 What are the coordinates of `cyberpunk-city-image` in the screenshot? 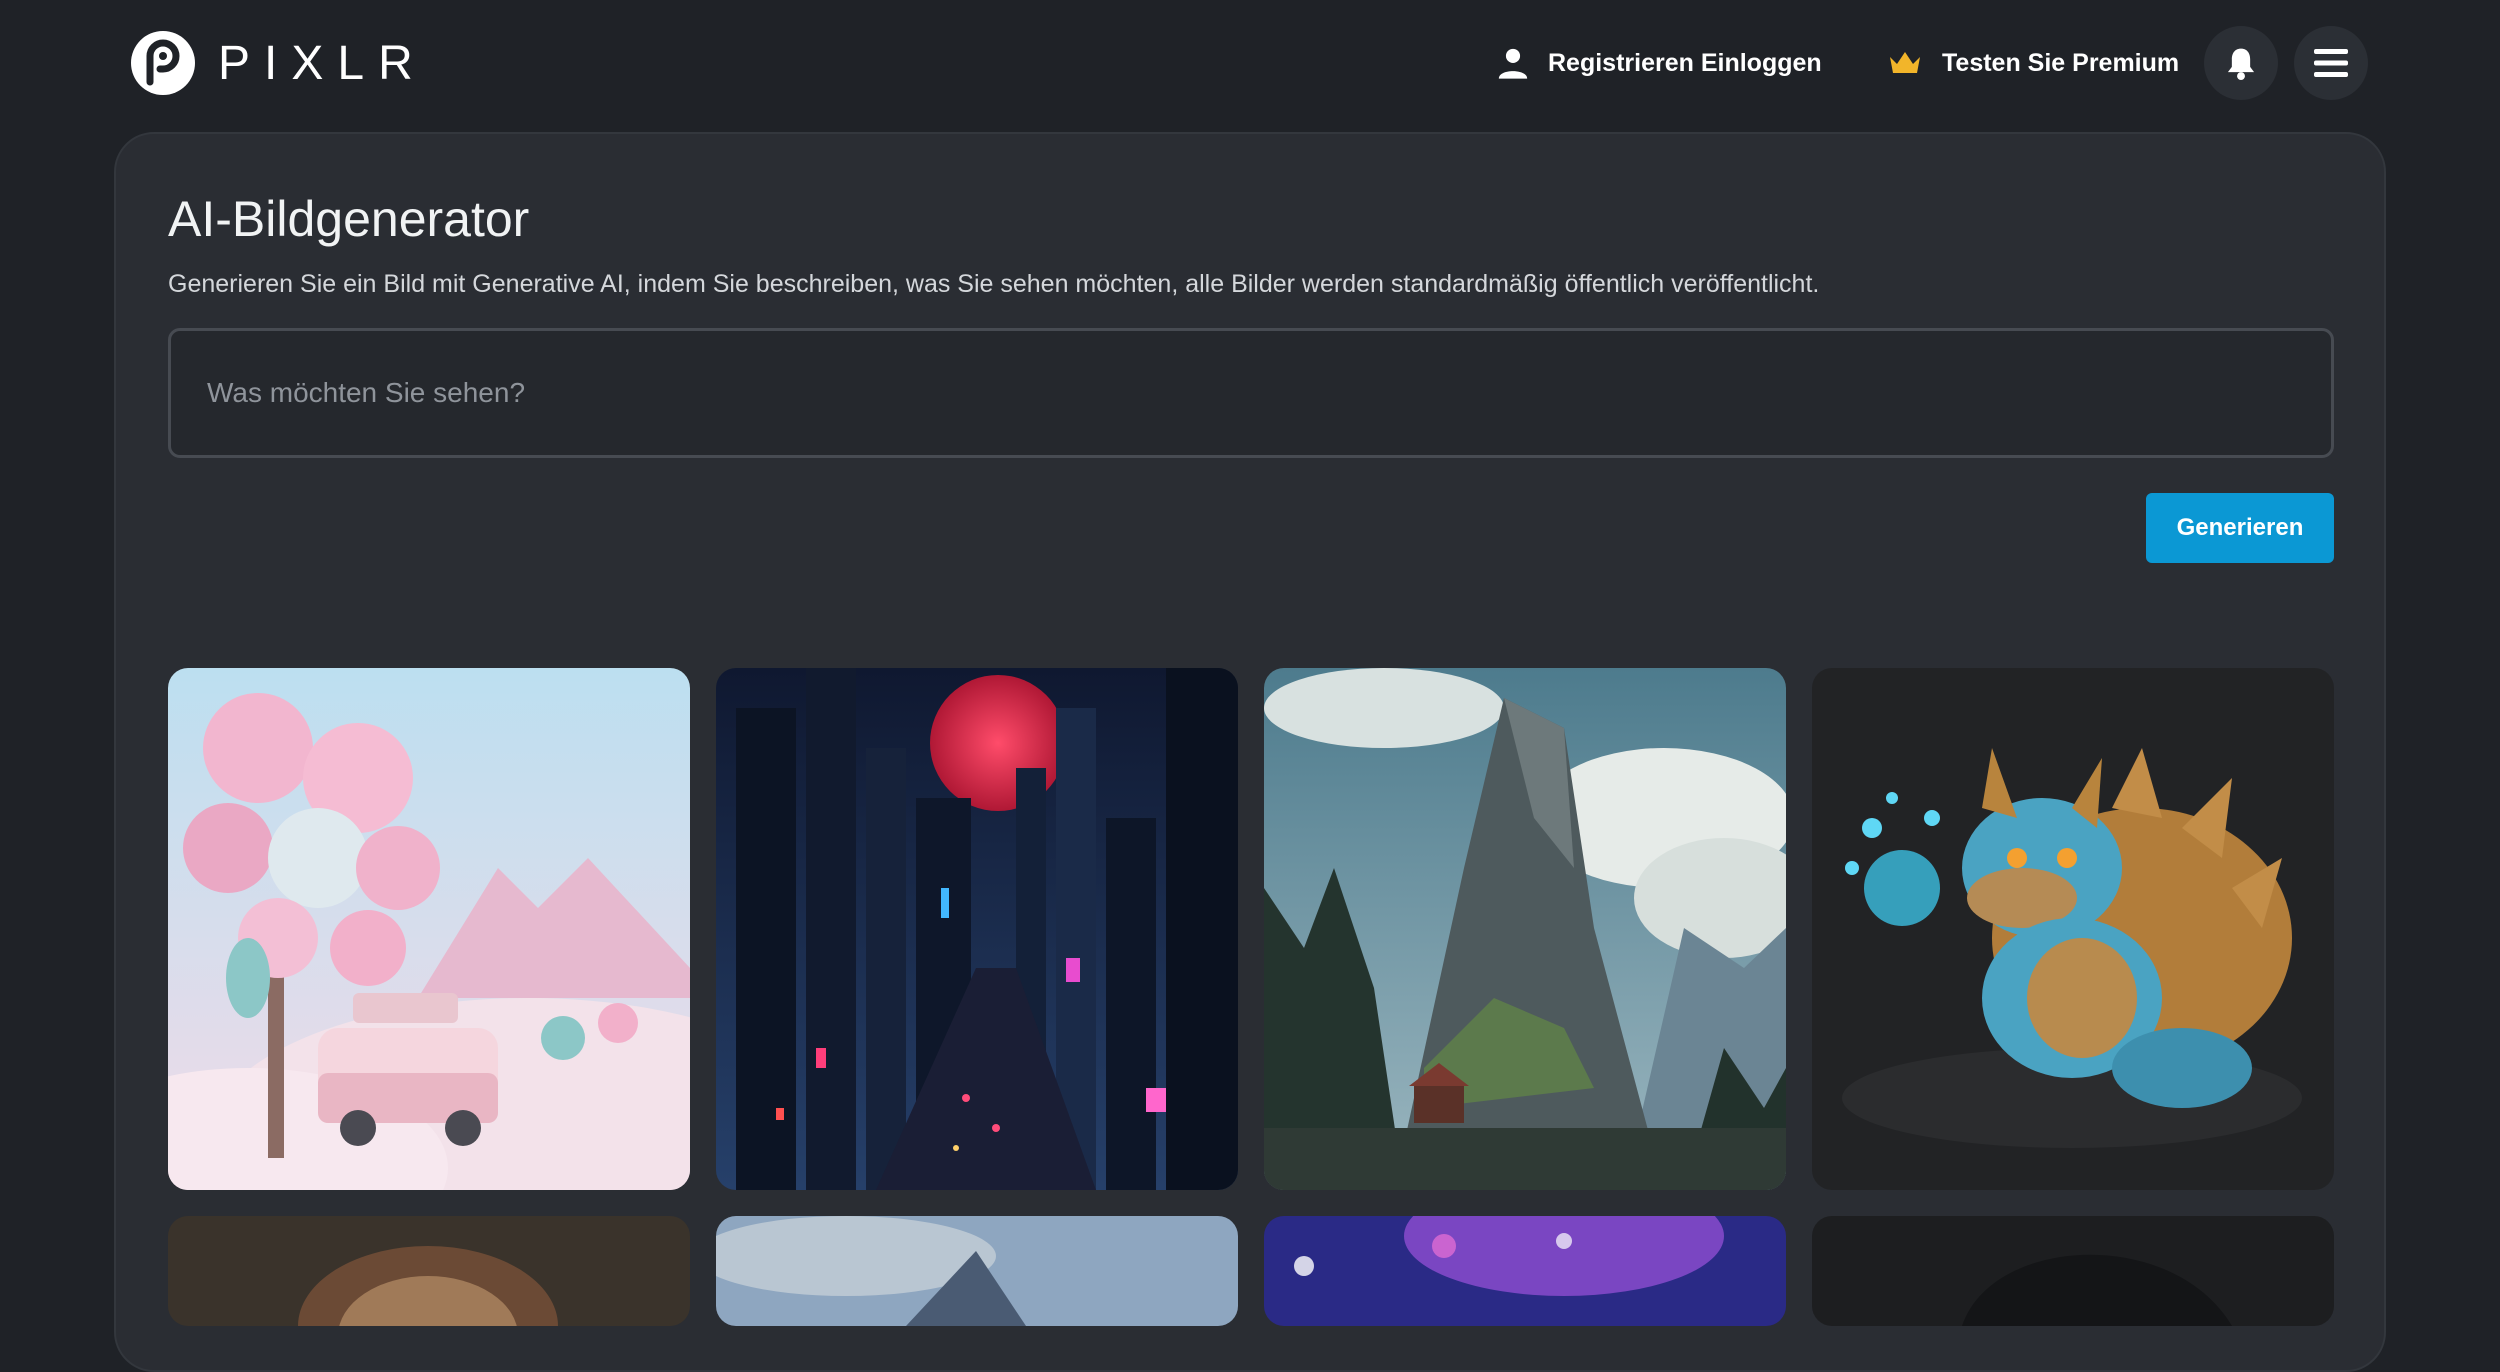 It's located at (977, 929).